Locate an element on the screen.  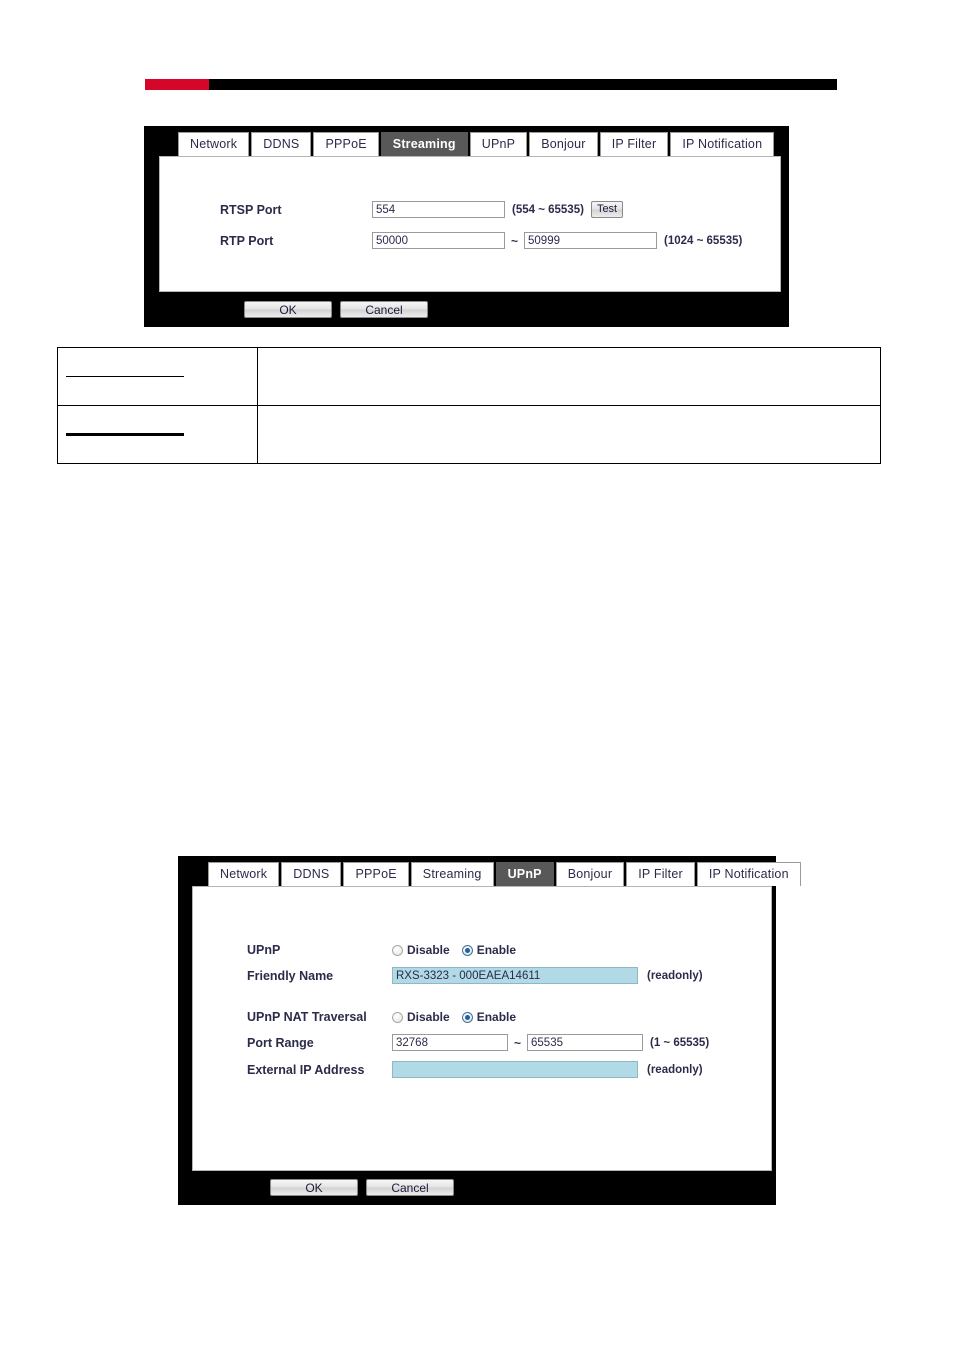
friendly-name-input is located at coordinates (515, 975).